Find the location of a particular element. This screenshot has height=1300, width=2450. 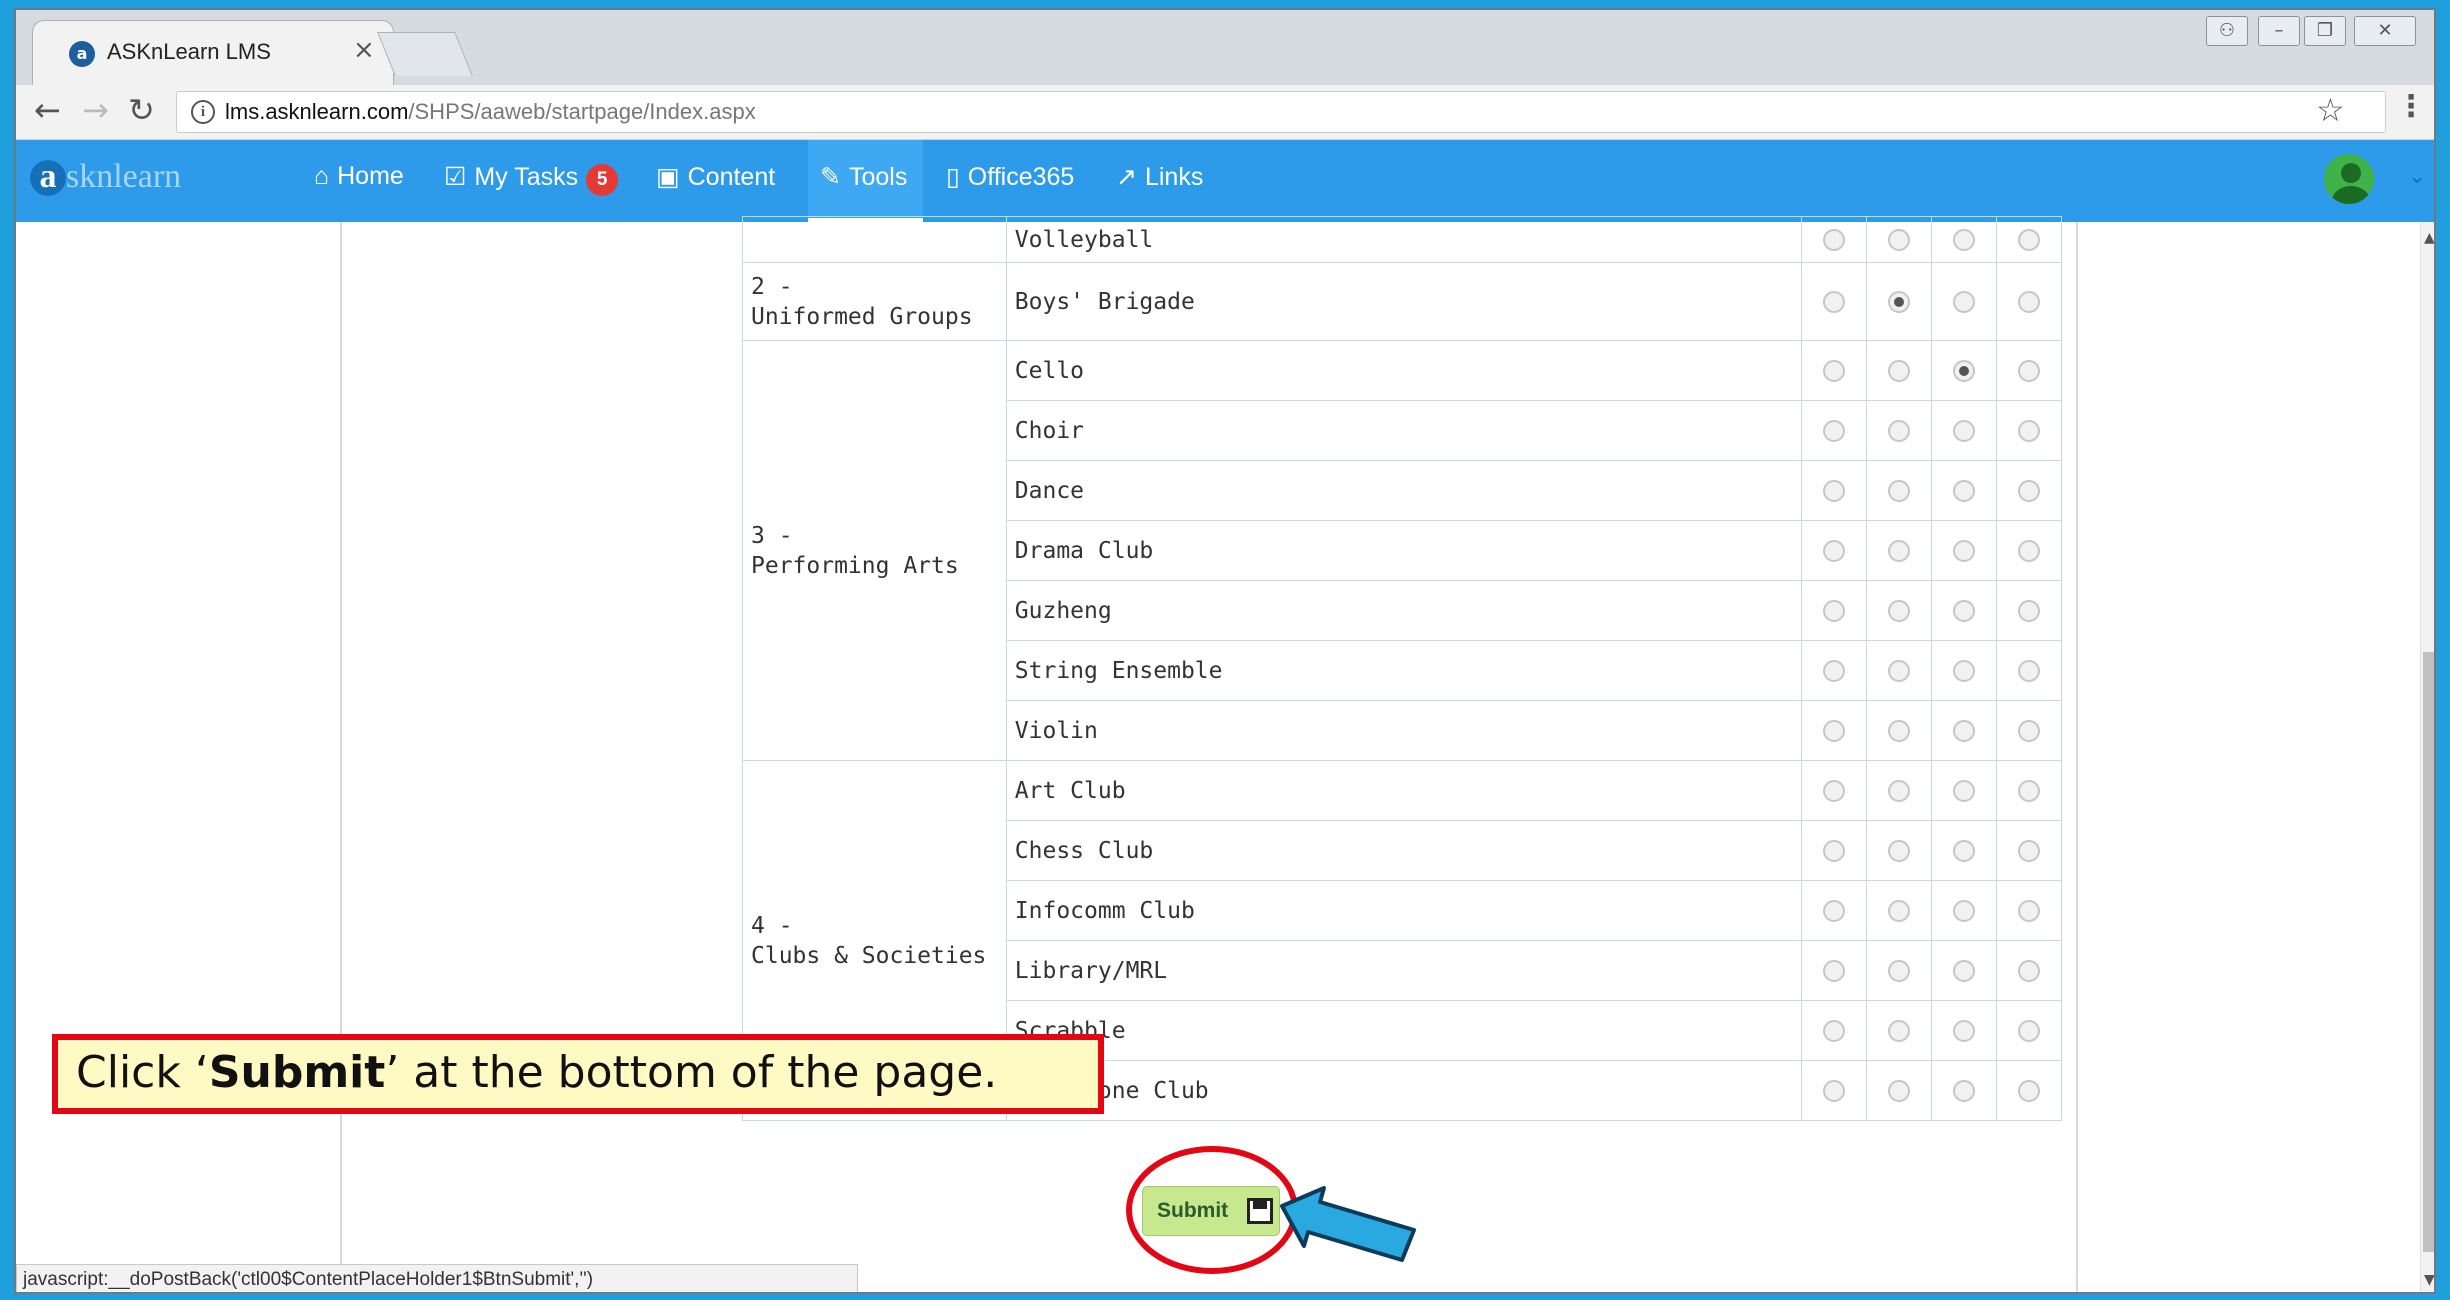

chevron-down-icon: ⌄ is located at coordinates (2417, 176).